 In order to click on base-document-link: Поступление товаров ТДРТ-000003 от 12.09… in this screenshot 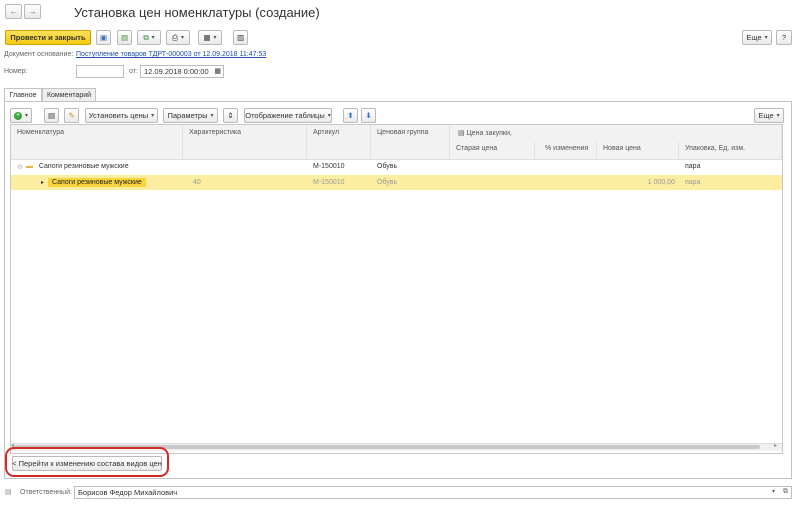, I will do `click(171, 54)`.